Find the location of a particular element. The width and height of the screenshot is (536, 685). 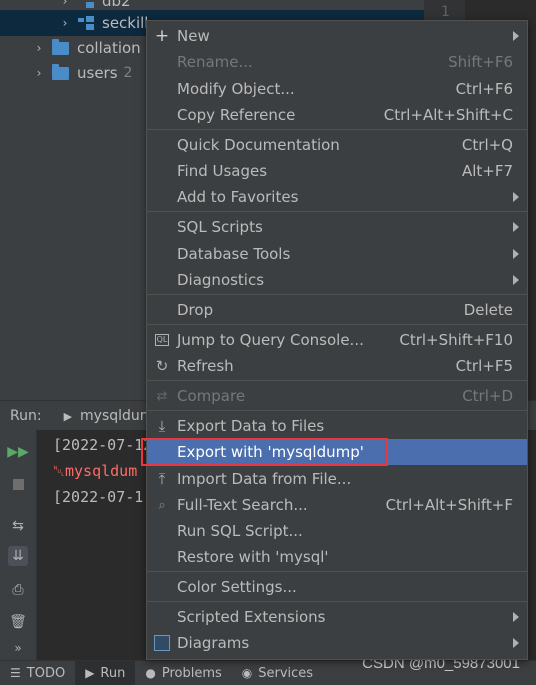

menu-item-restore-with-mysql: Restore with 'mysql' is located at coordinates (337, 557).